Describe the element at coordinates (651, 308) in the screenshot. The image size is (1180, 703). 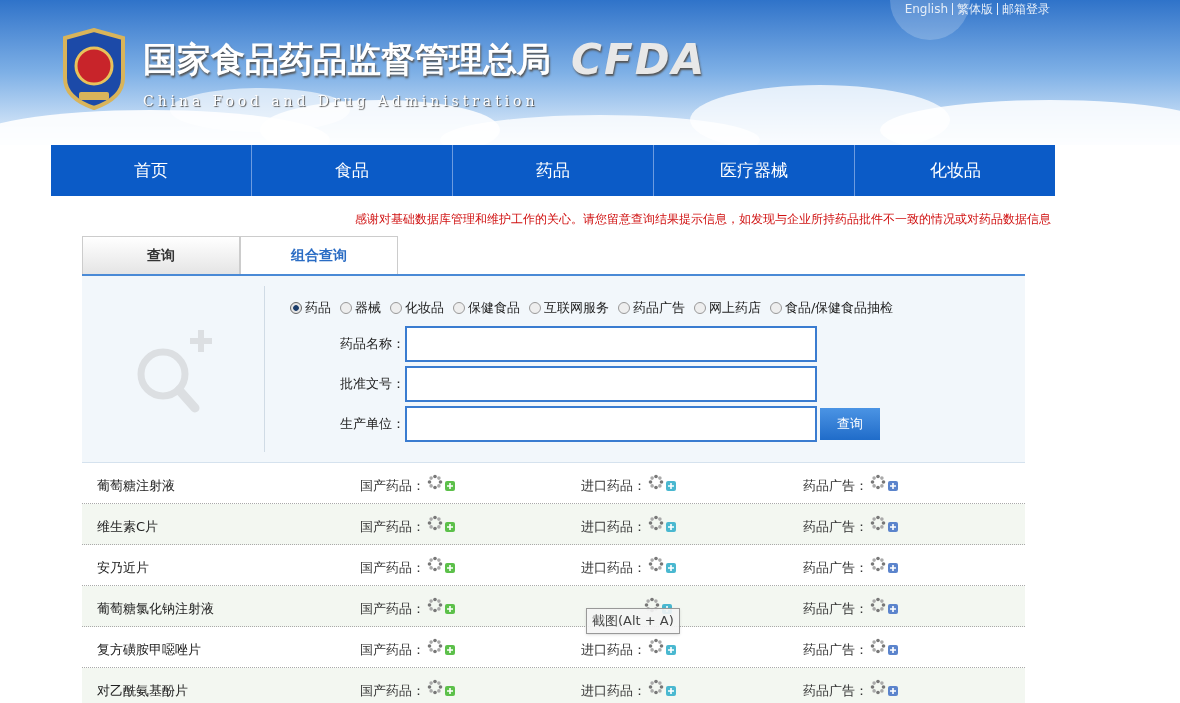
I see `category-radio: 药品广告` at that location.